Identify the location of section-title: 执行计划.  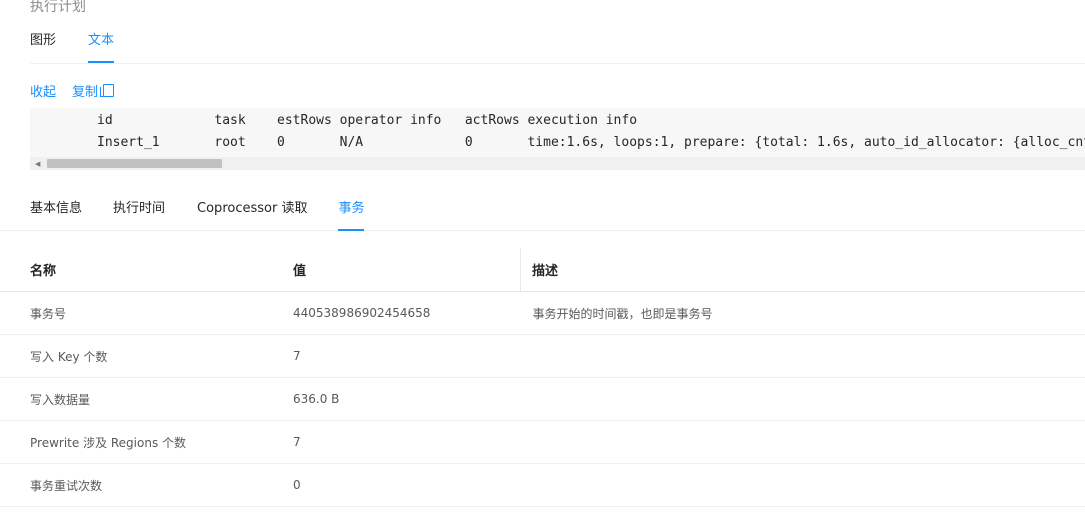
(58, 7).